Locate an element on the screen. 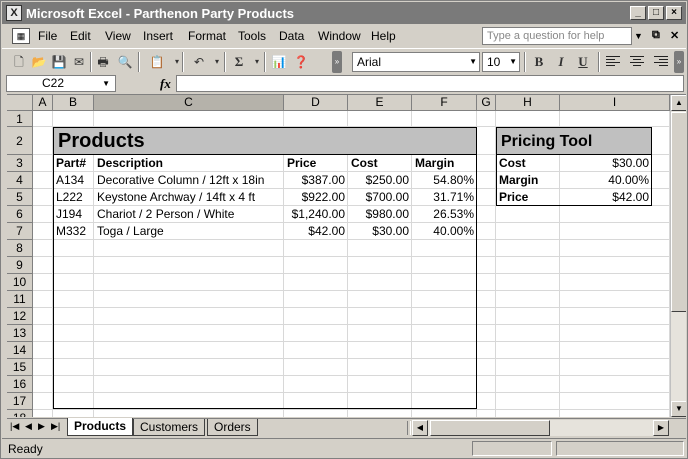 The height and width of the screenshot is (459, 688). save-icon: 💾 is located at coordinates (59, 62).